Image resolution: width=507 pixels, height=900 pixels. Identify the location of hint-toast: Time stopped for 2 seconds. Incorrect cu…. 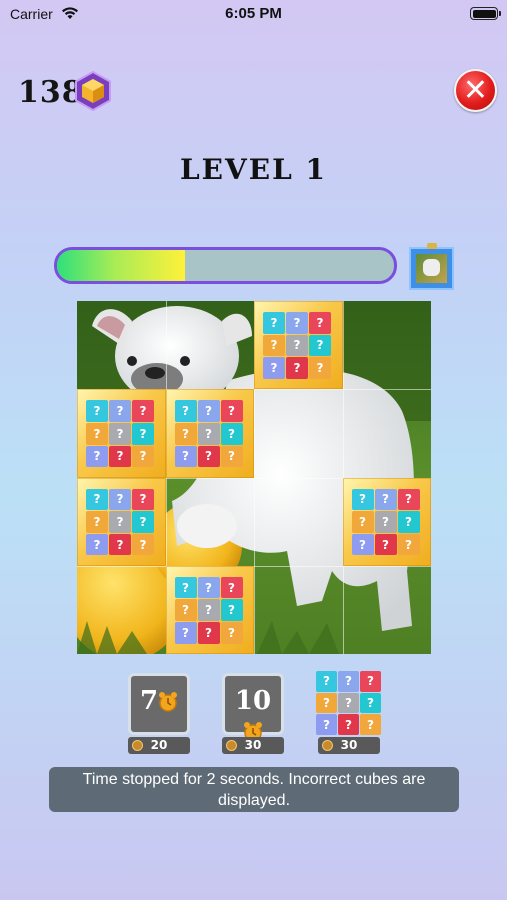
(254, 789).